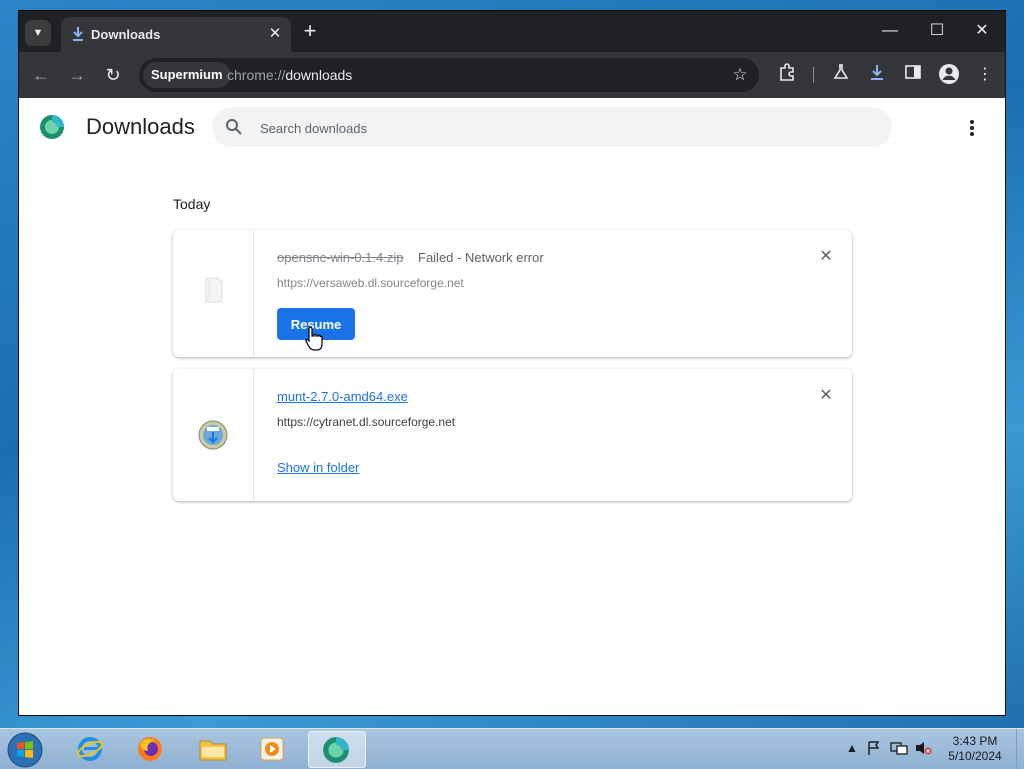 This screenshot has height=769, width=1024. Describe the element at coordinates (140, 126) in the screenshot. I see `page-title: Downloads` at that location.